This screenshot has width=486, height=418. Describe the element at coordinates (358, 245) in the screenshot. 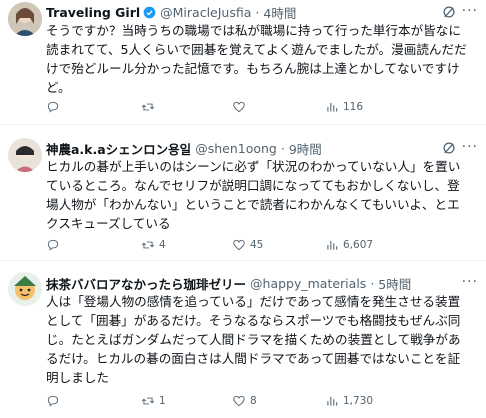

I see `views-count: 6,607` at that location.